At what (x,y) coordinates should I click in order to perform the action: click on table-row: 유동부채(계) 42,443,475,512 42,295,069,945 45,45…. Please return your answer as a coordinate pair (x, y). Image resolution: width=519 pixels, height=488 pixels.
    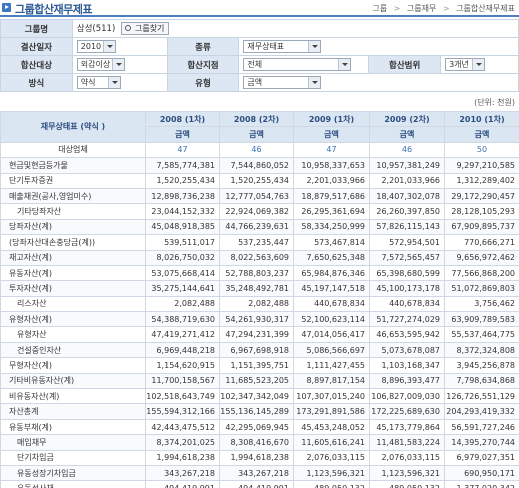
    Looking at the image, I should click on (259, 427).